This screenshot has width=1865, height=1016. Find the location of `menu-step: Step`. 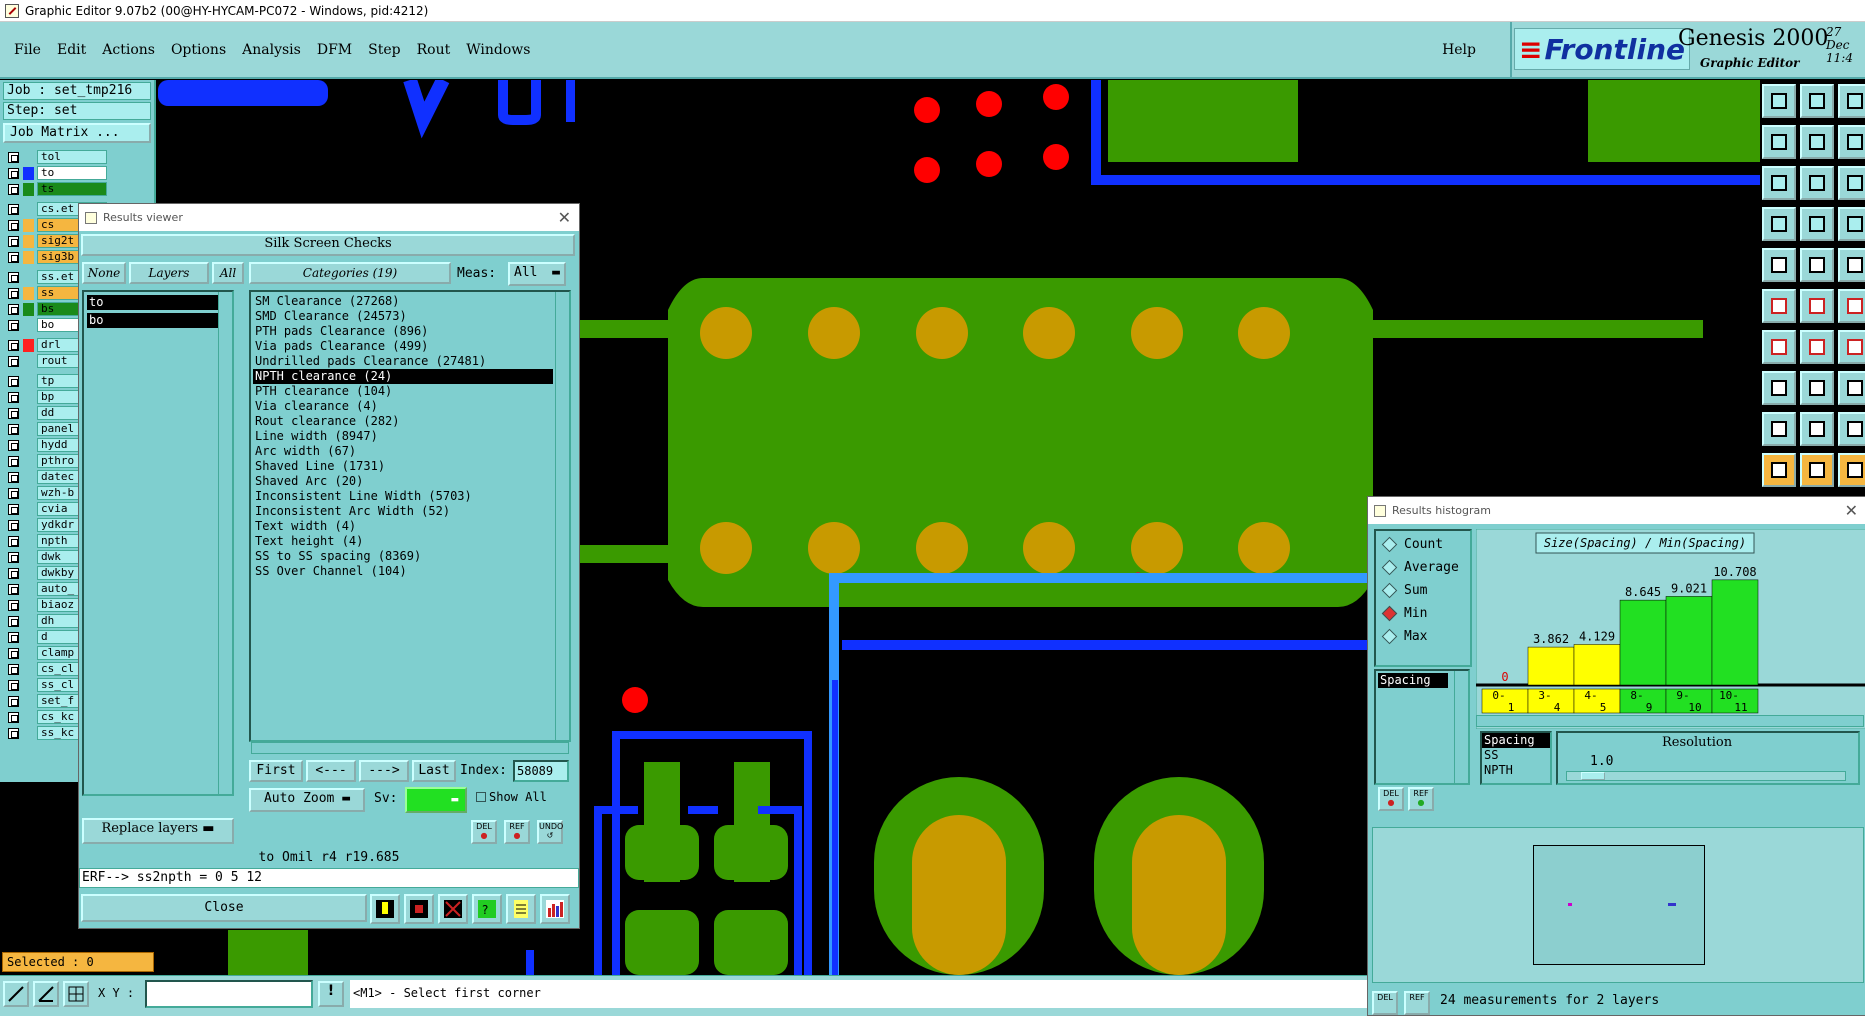

menu-step: Step is located at coordinates (384, 50).